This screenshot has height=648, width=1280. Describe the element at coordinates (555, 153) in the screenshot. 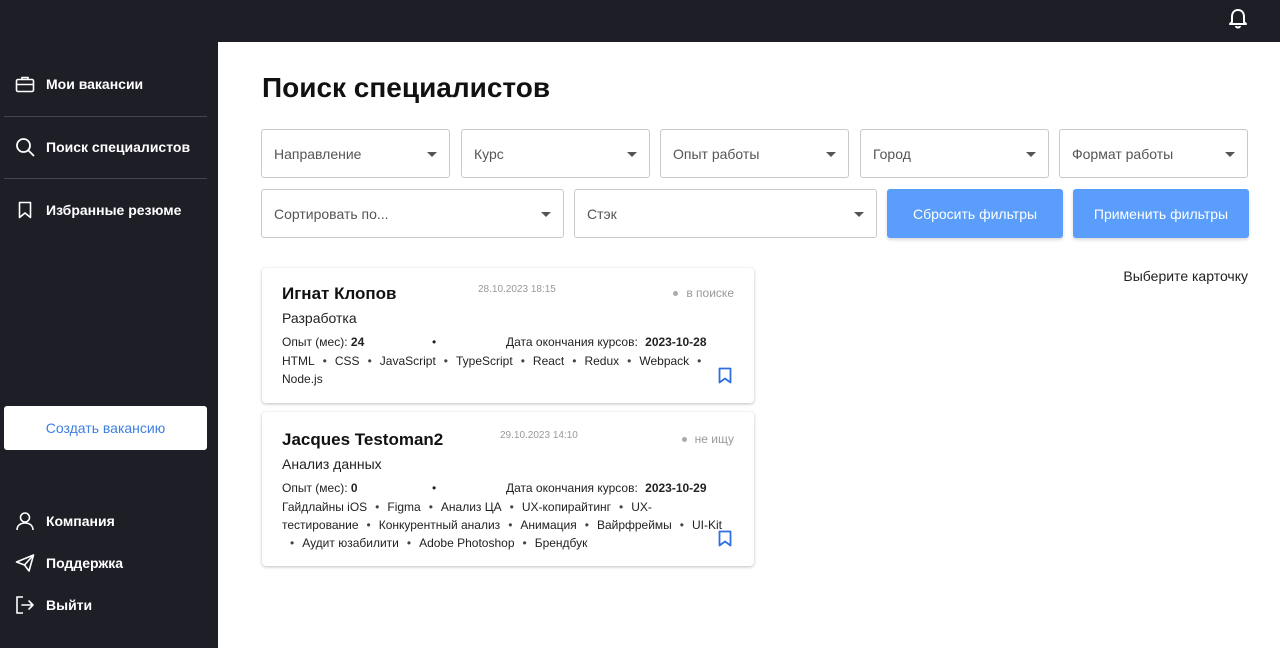

I see `course-select: Курс` at that location.